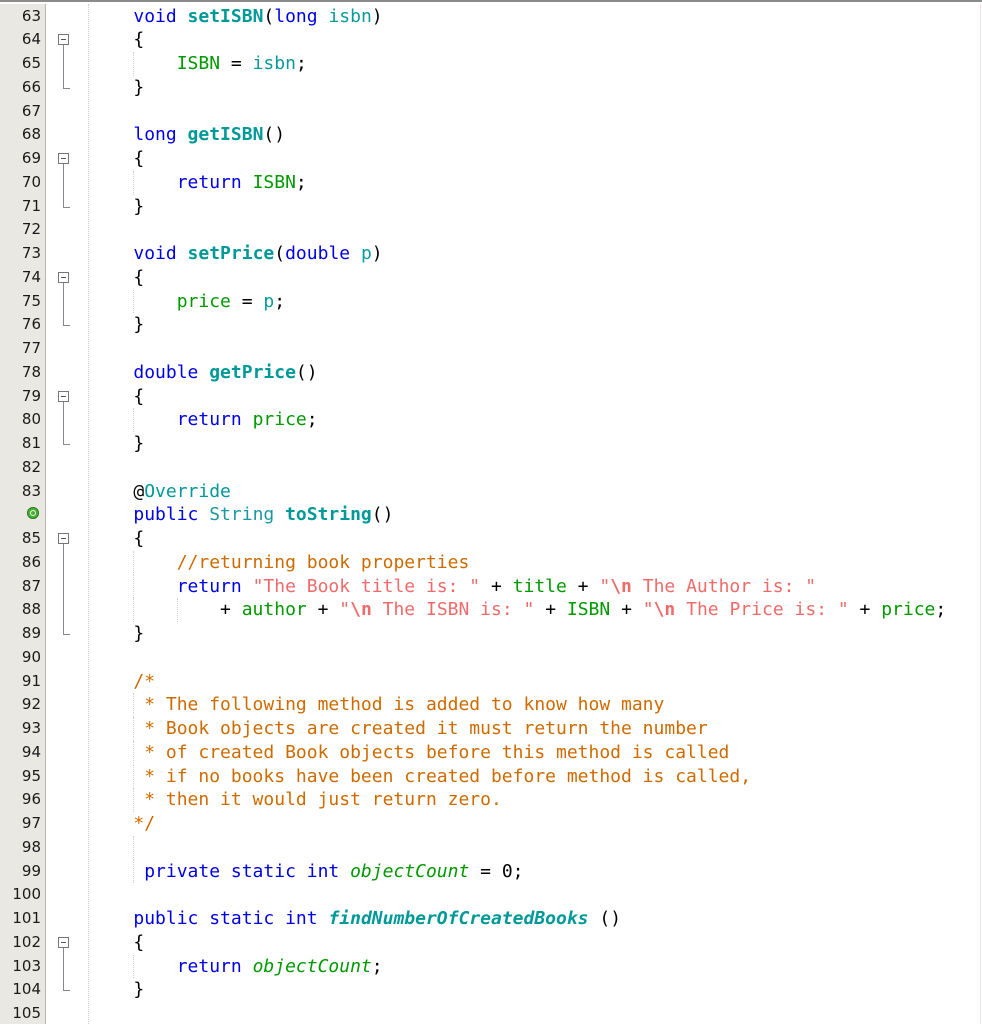  I want to click on code-line: 78 double getPrice(), so click(491, 373).